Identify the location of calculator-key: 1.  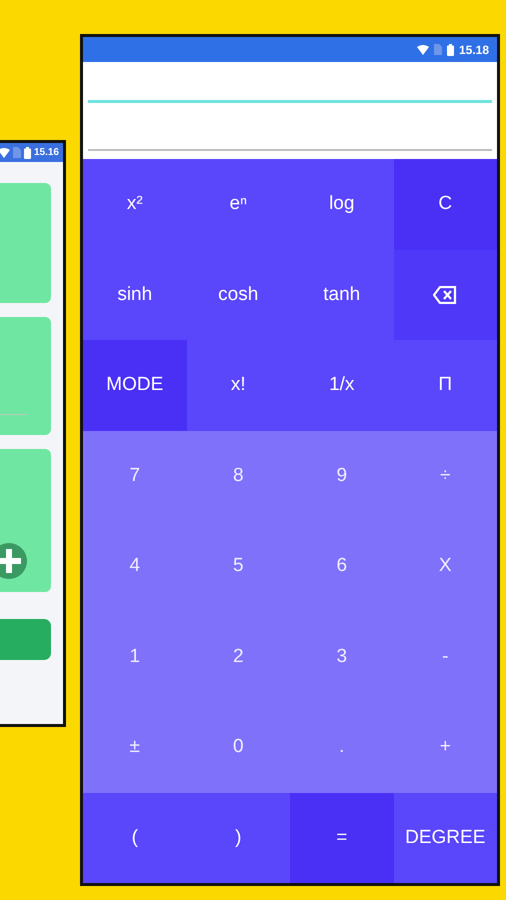
(134, 657).